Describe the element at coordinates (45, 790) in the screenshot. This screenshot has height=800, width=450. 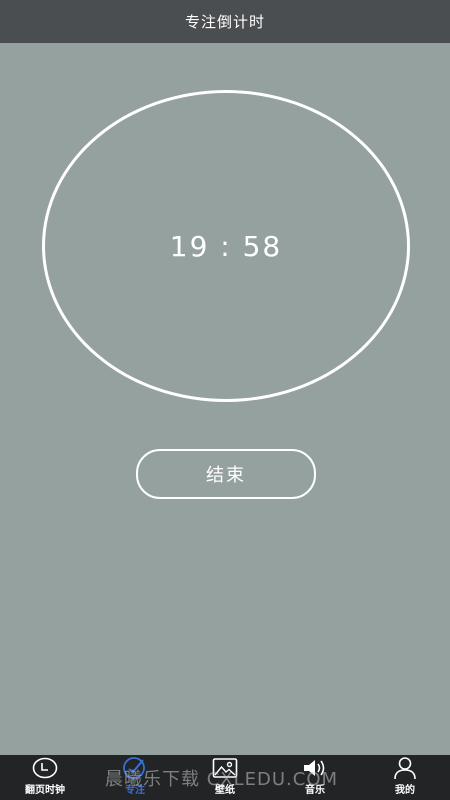
I see `nav-item-label: 翻页时钟` at that location.